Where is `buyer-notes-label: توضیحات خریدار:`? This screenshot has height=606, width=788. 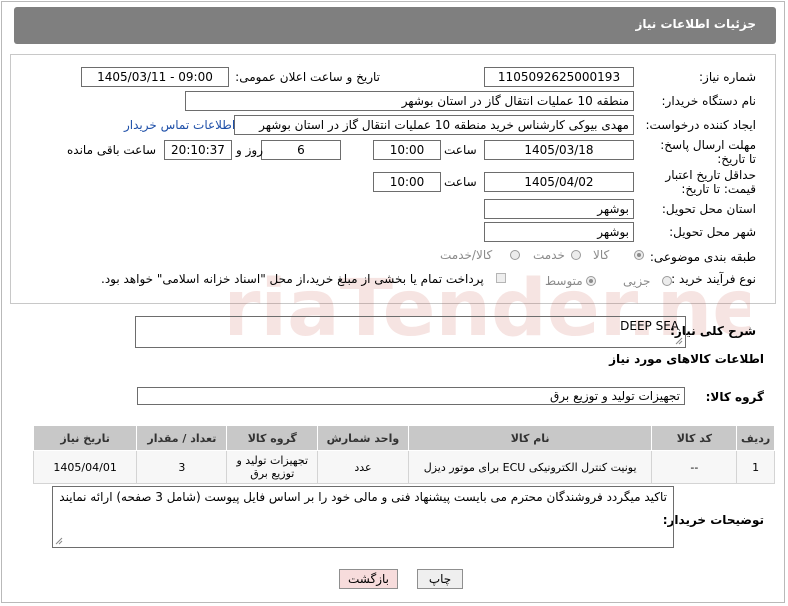 buyer-notes-label: توضیحات خریدار: is located at coordinates (713, 520).